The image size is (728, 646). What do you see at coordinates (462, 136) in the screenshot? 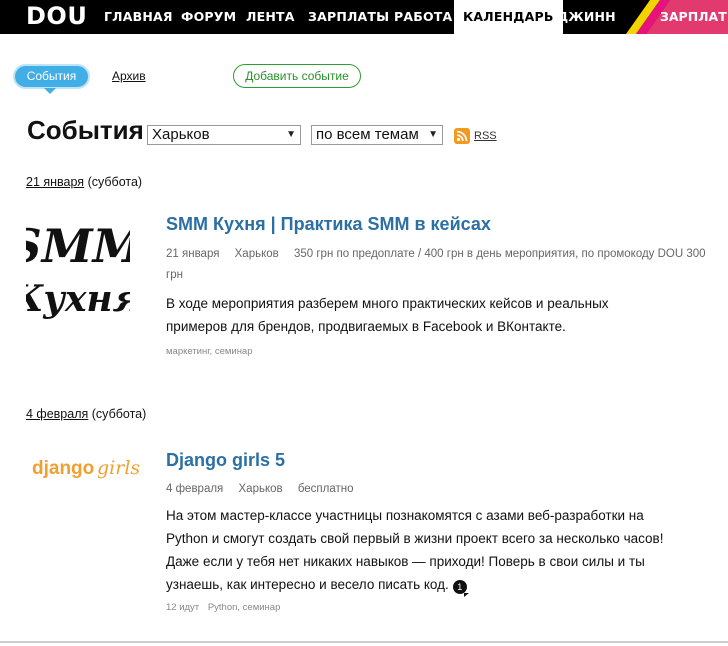
I see `rss-icon` at bounding box center [462, 136].